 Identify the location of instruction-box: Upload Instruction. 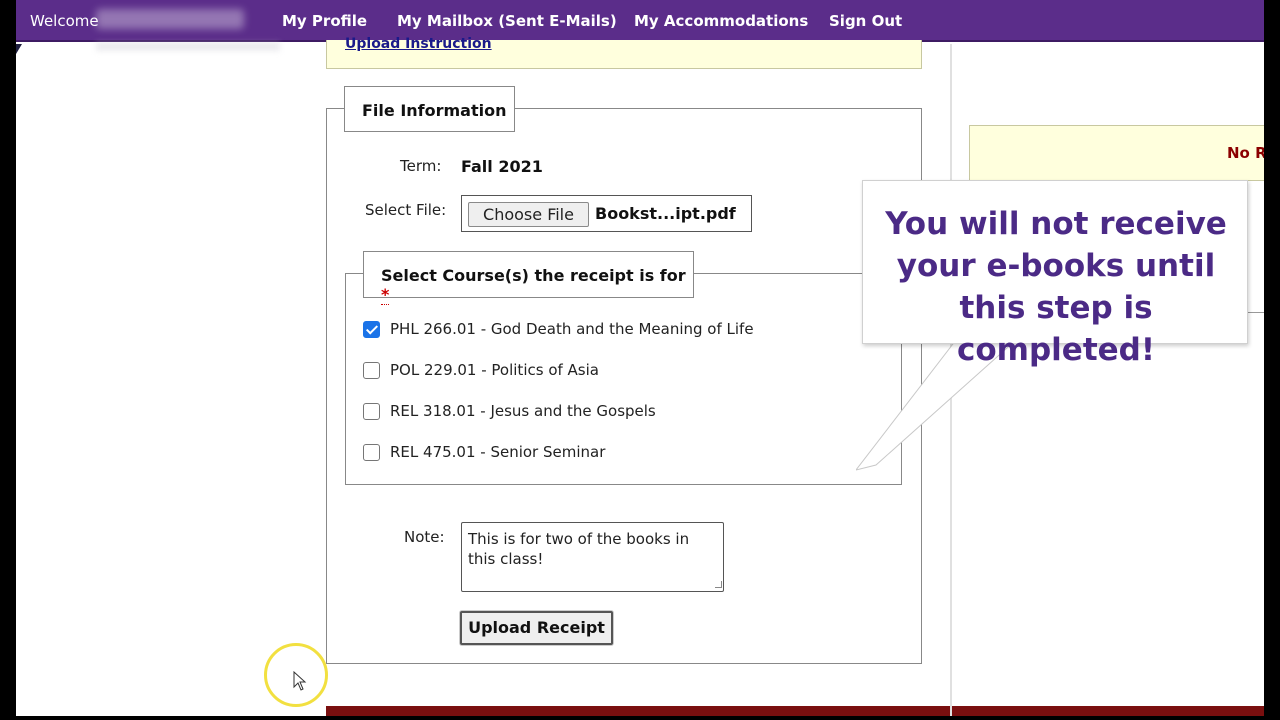
(624, 52).